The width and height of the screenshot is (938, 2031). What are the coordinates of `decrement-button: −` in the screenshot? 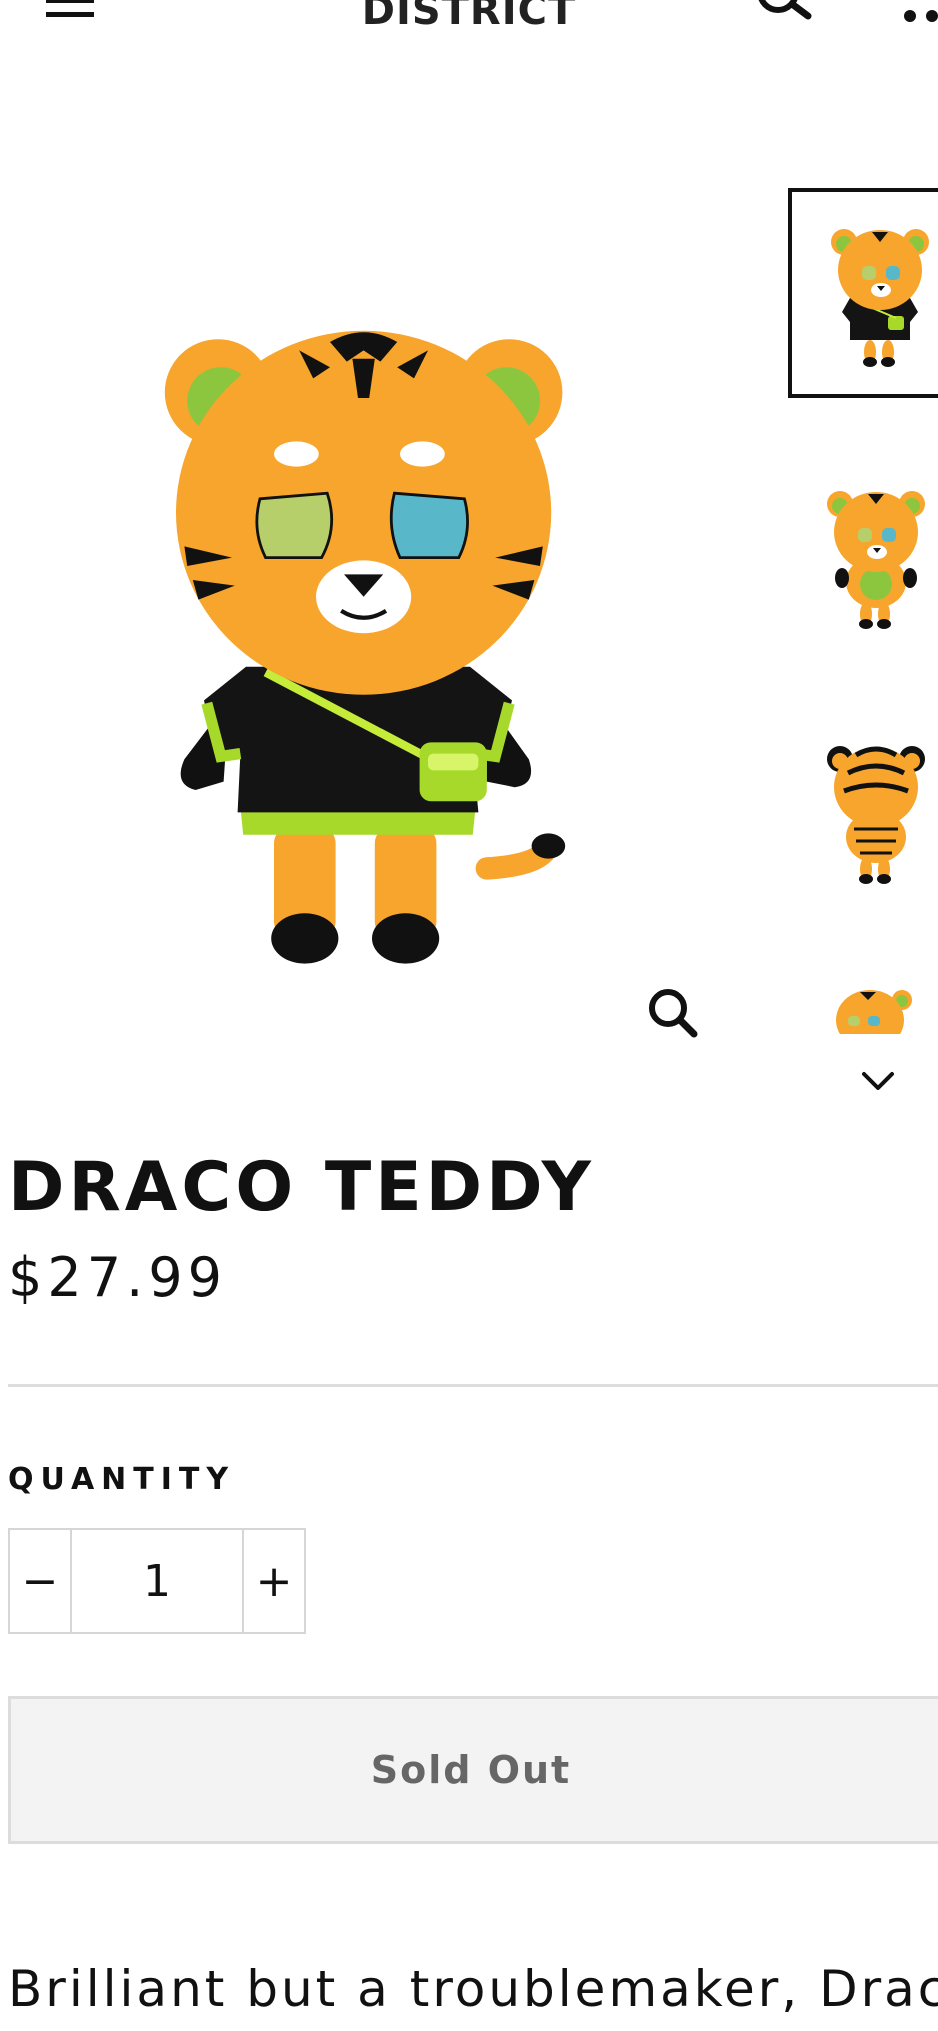 It's located at (40, 1581).